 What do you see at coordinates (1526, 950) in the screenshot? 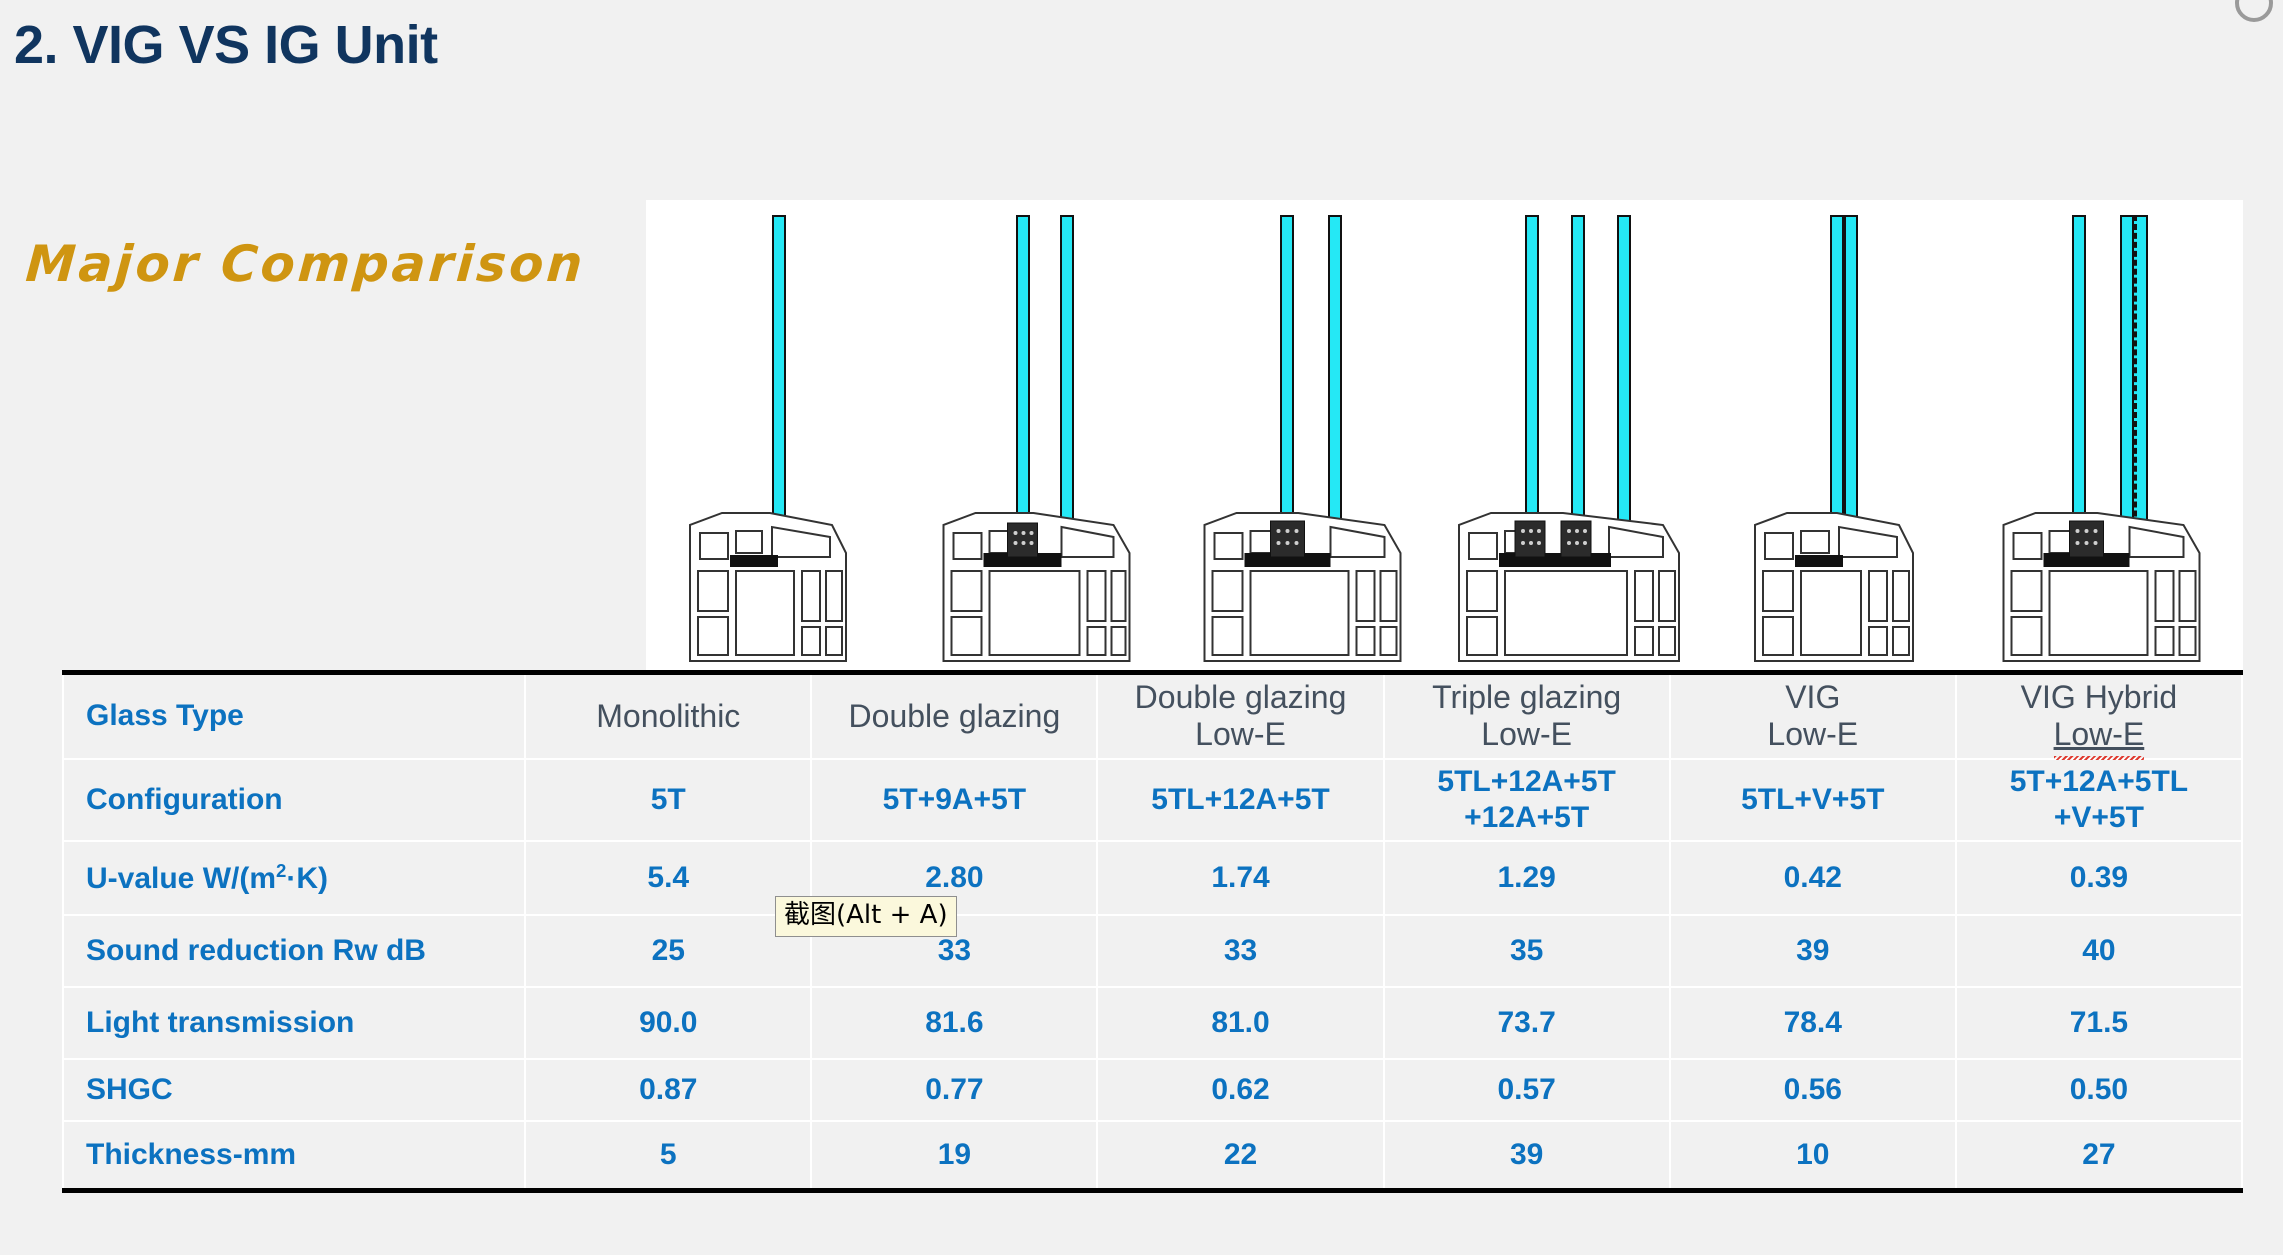
I see `cell-value: 35` at bounding box center [1526, 950].